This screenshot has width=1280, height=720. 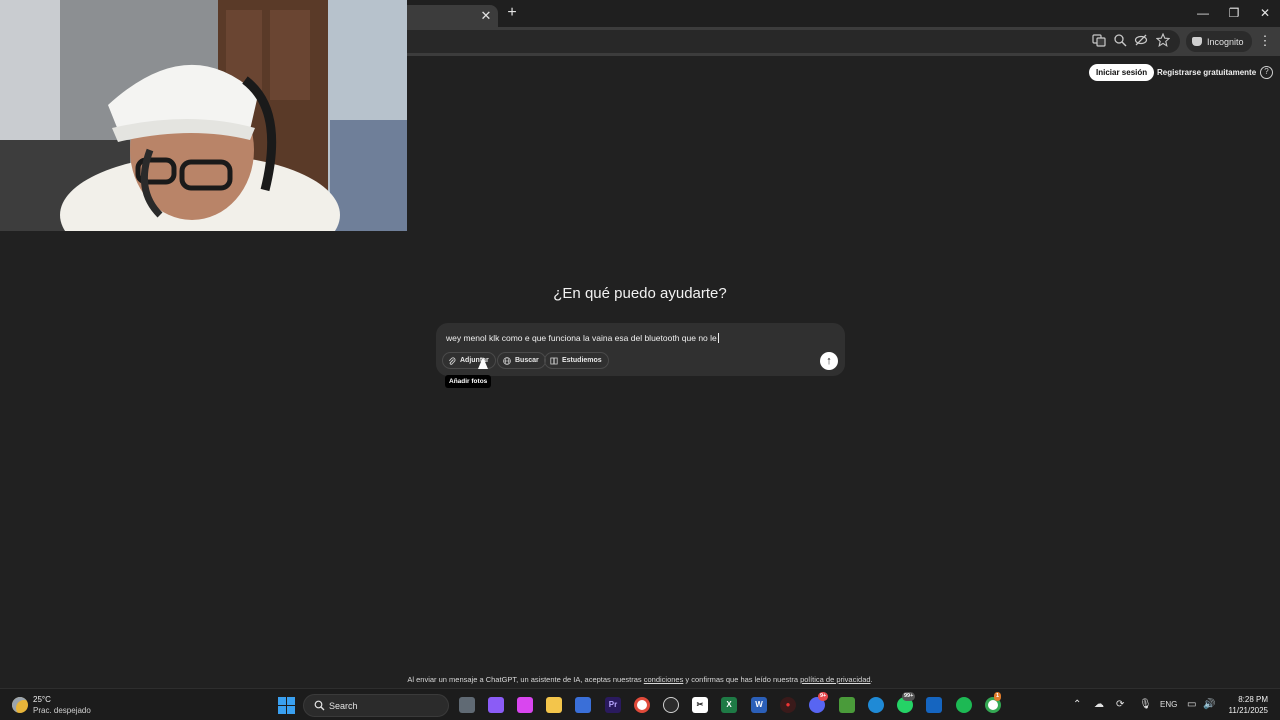 I want to click on zoom-icon, so click(x=1120, y=41).